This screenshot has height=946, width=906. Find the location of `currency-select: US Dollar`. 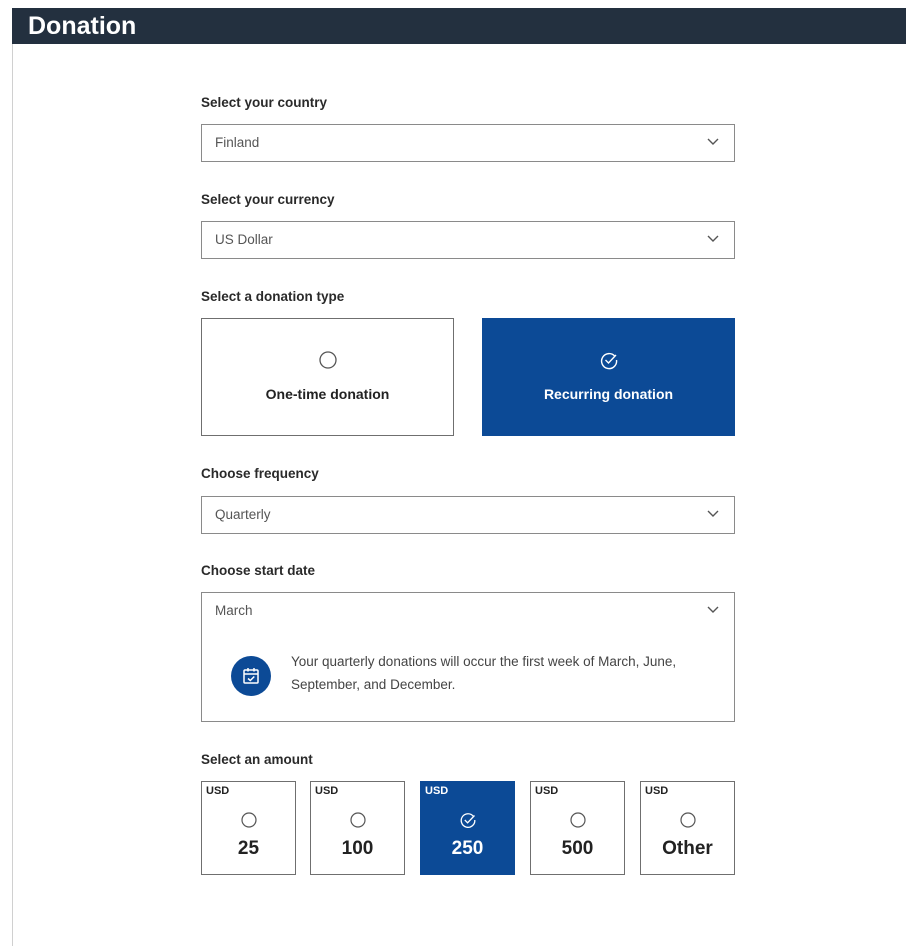

currency-select: US Dollar is located at coordinates (468, 240).